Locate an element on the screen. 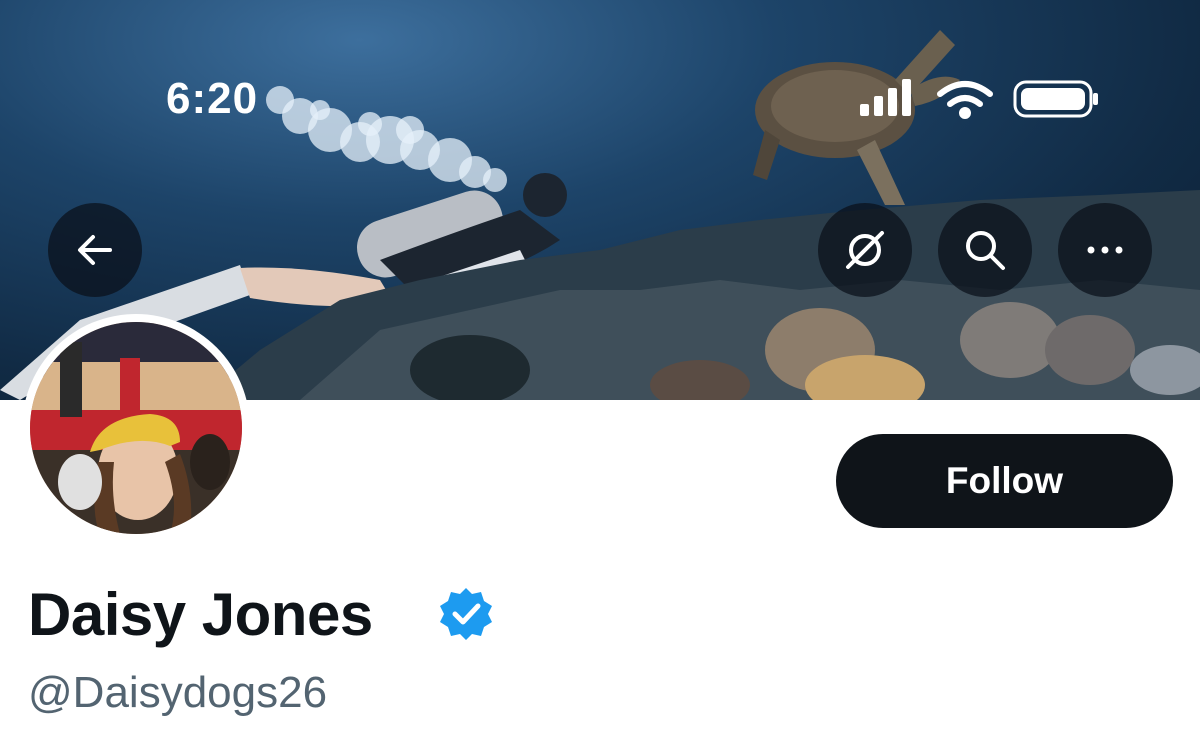  wifi-icon is located at coordinates (965, 100).